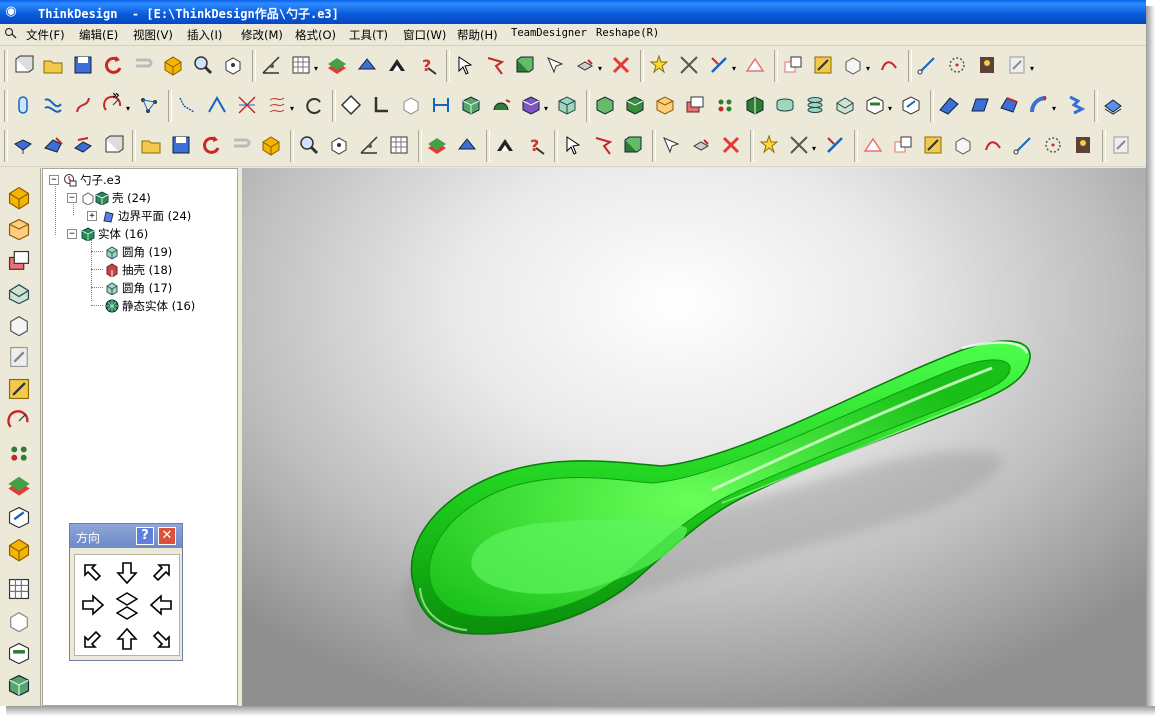  Describe the element at coordinates (98, 35) in the screenshot. I see `menu-edit: 编辑(E)` at that location.